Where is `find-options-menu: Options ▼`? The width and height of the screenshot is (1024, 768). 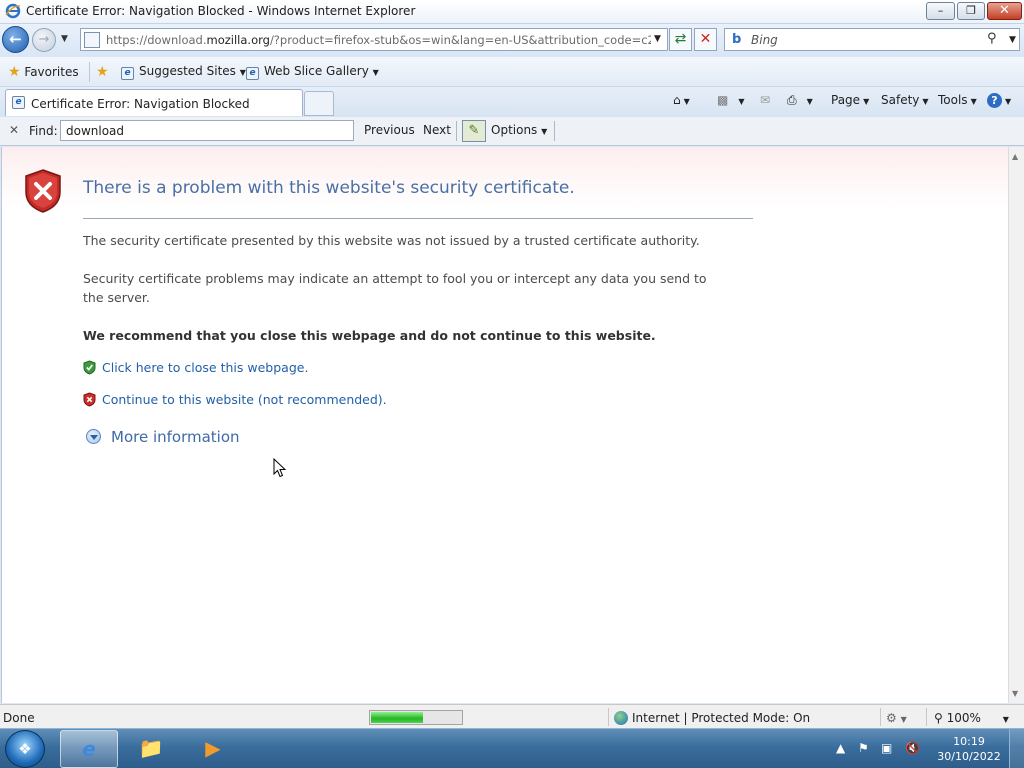 find-options-menu: Options ▼ is located at coordinates (519, 130).